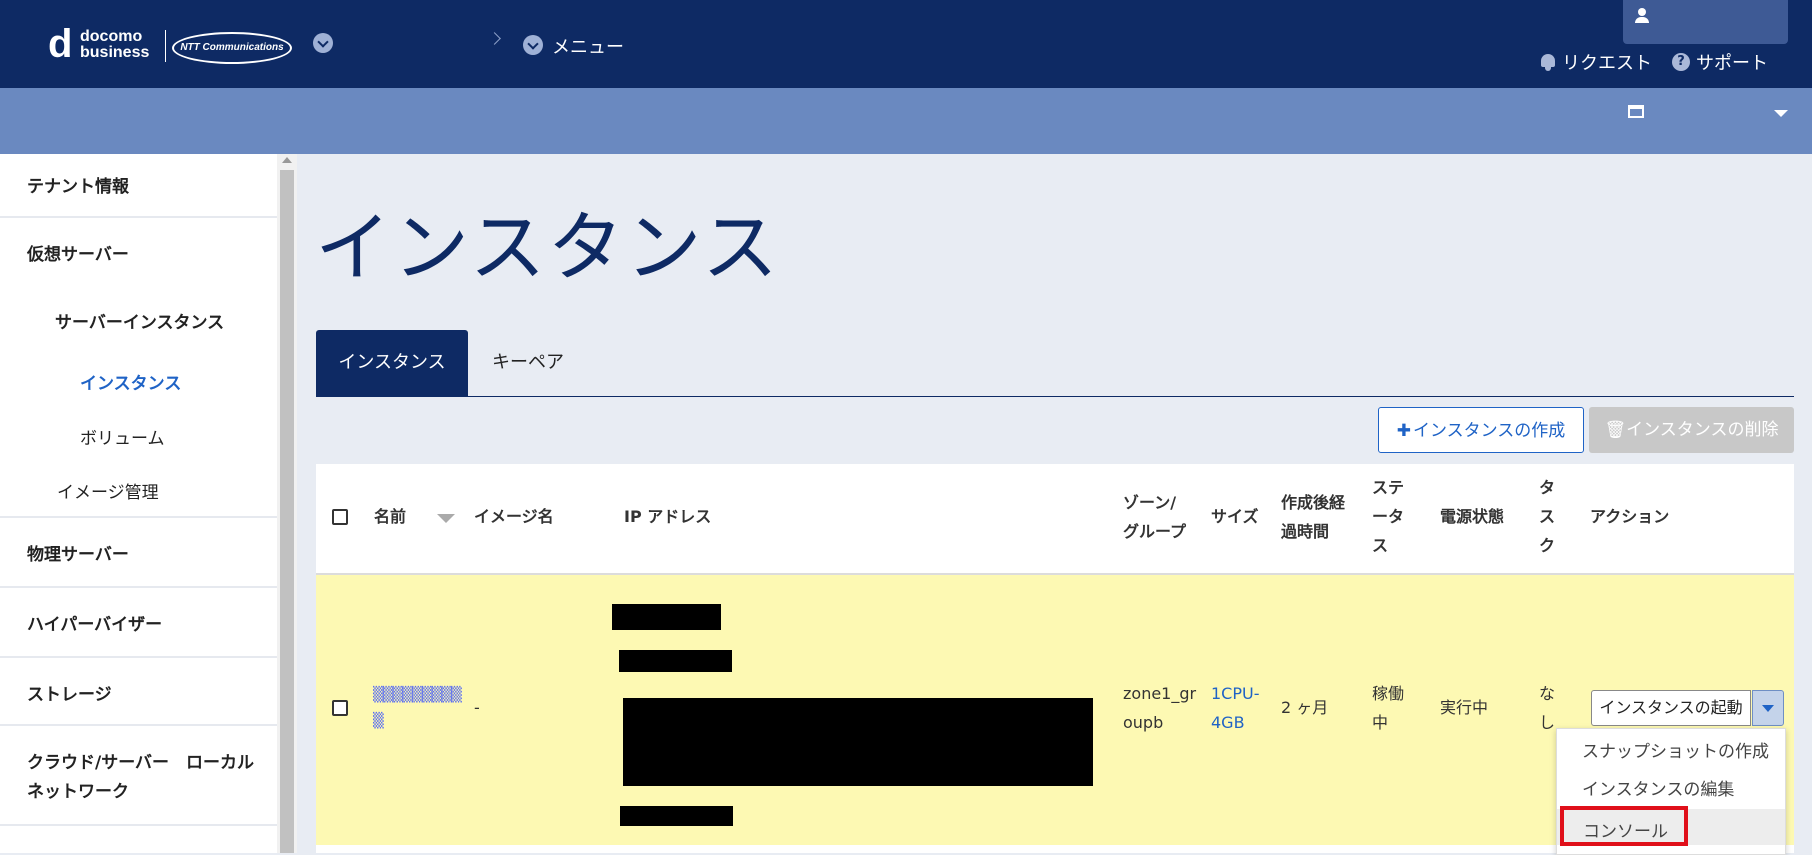  I want to click on user-icon, so click(1642, 16).